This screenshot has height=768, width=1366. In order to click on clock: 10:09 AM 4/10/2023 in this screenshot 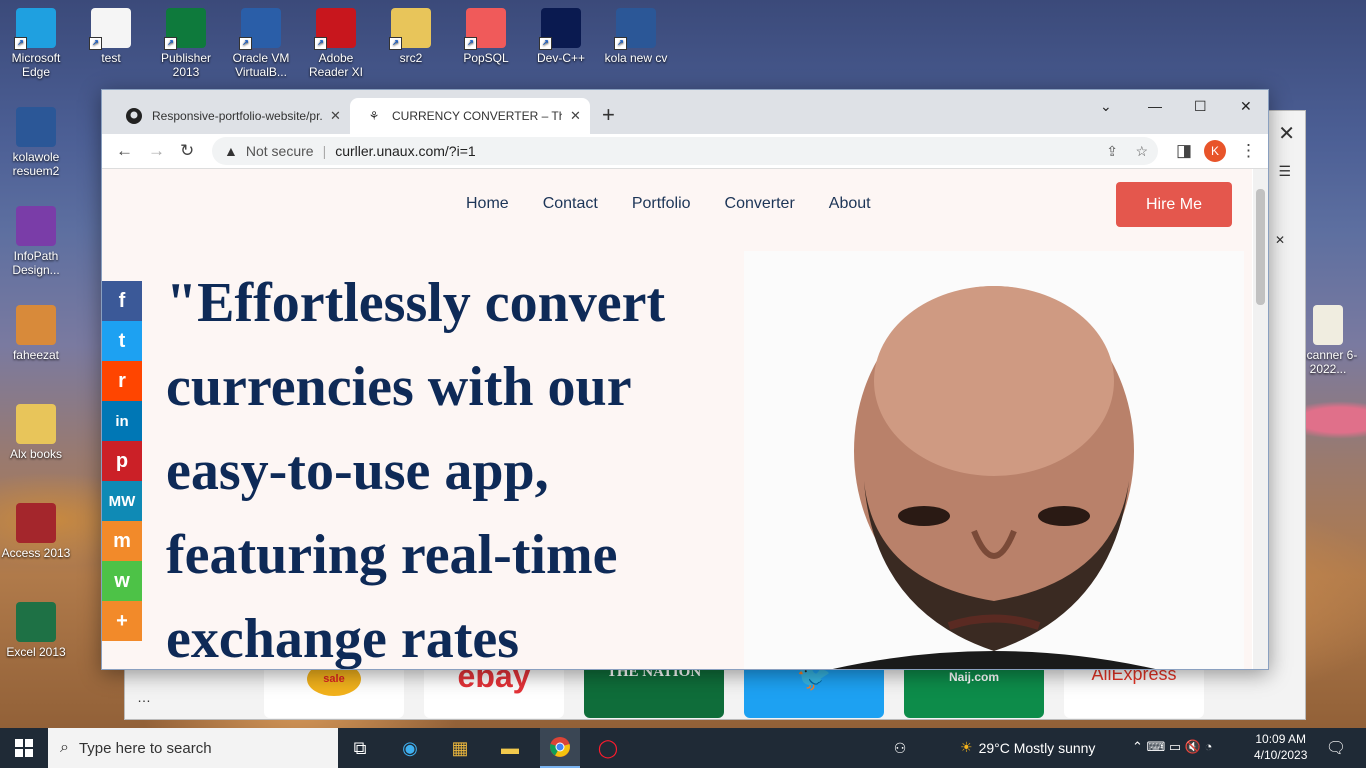, I will do `click(1280, 747)`.